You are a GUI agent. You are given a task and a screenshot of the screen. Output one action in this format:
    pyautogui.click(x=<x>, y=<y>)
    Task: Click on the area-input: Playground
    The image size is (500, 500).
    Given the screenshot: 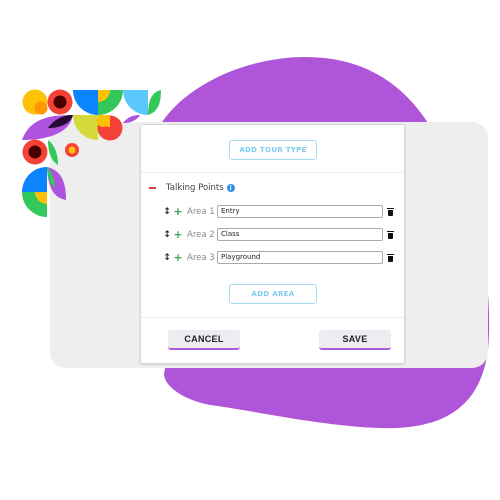 What is the action you would take?
    pyautogui.click(x=300, y=257)
    